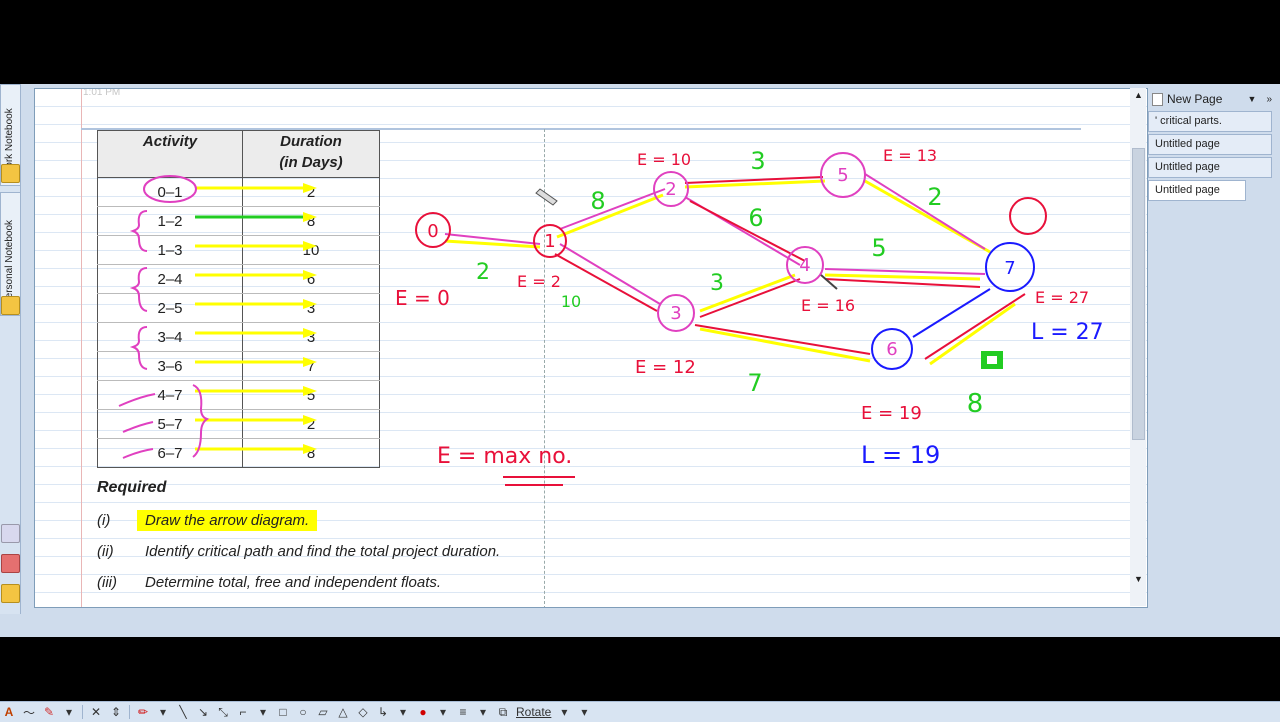  I want to click on edge-label: 7, so click(754, 383).